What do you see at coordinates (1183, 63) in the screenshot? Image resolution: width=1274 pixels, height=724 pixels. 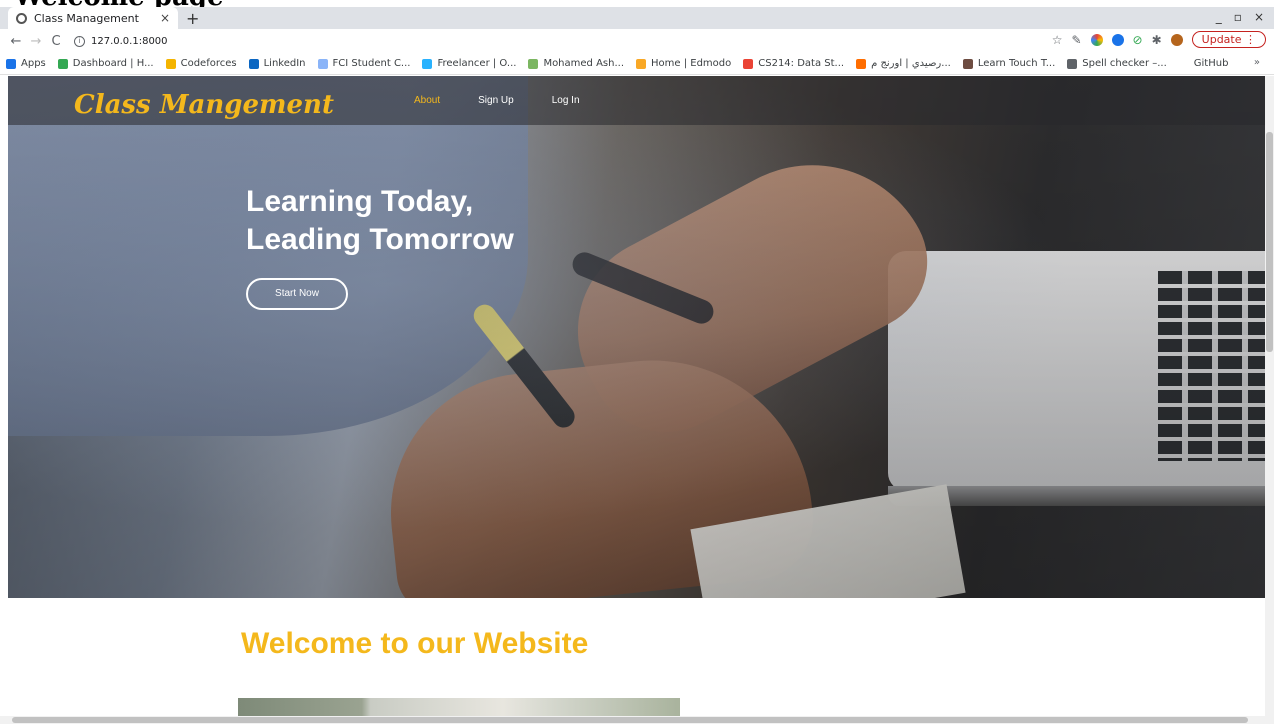 I see `github-icon` at bounding box center [1183, 63].